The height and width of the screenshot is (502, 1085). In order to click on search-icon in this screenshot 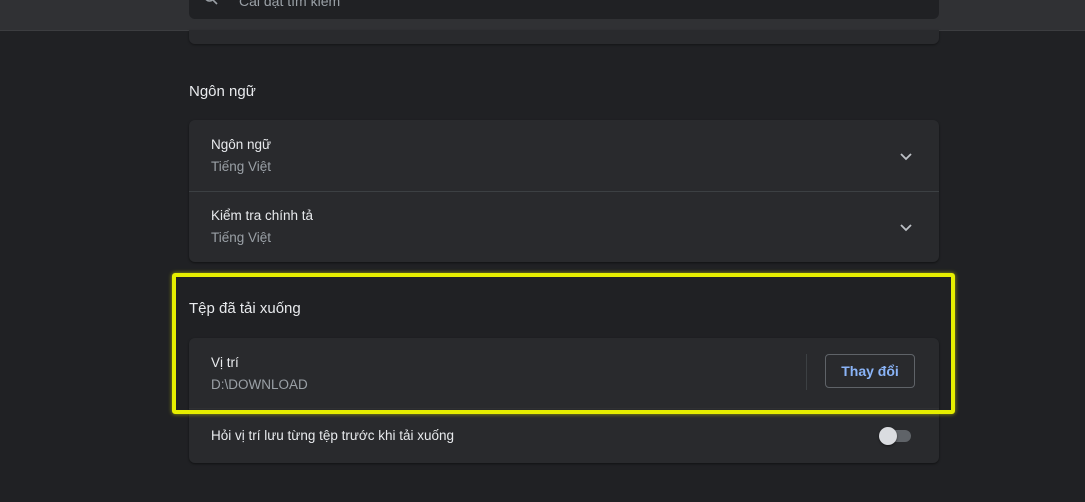, I will do `click(211, 2)`.